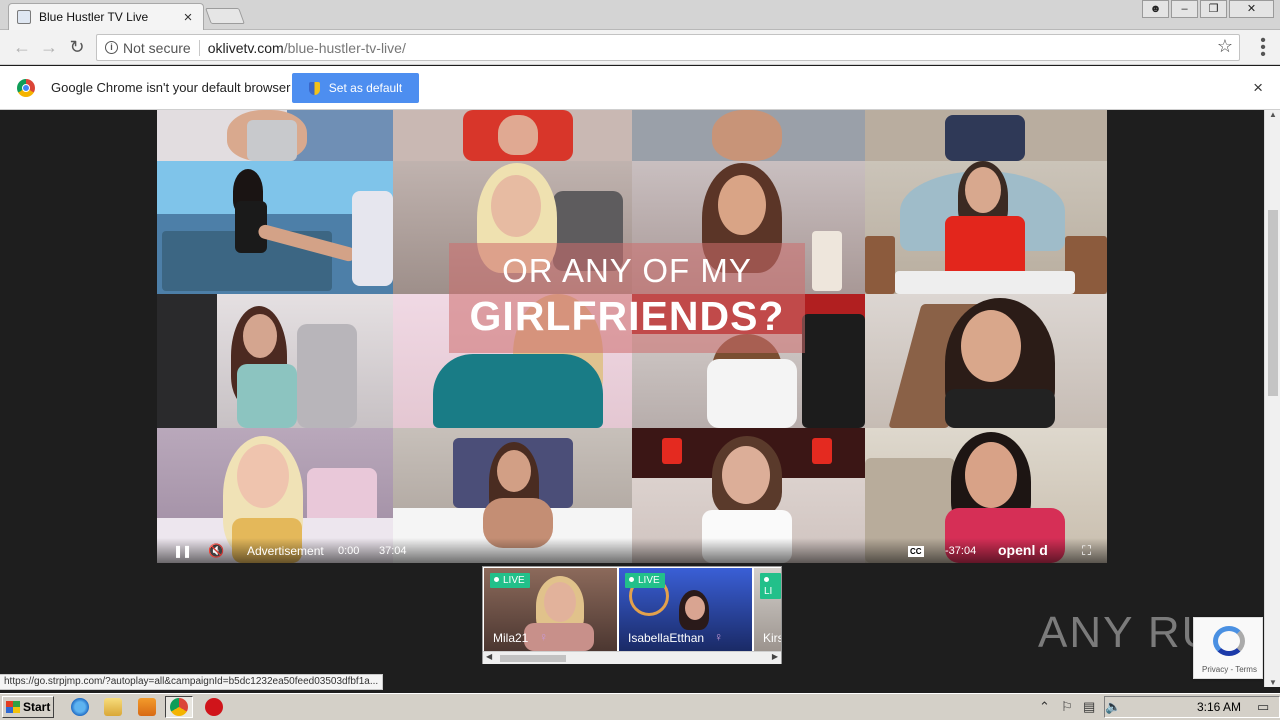  I want to click on tab-title: Blue Hustler TV Live, so click(94, 17).